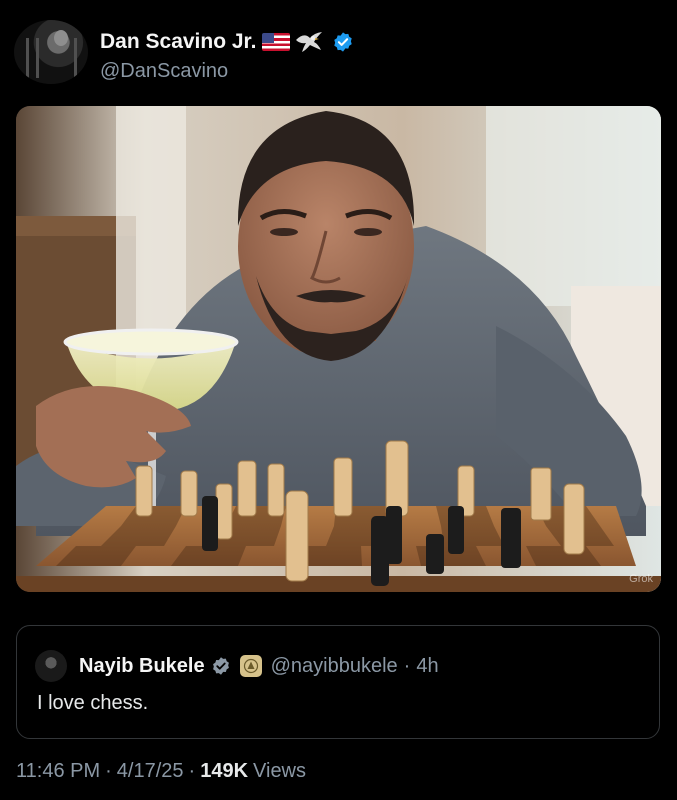 This screenshot has width=677, height=800. I want to click on government-seal-icon, so click(250, 666).